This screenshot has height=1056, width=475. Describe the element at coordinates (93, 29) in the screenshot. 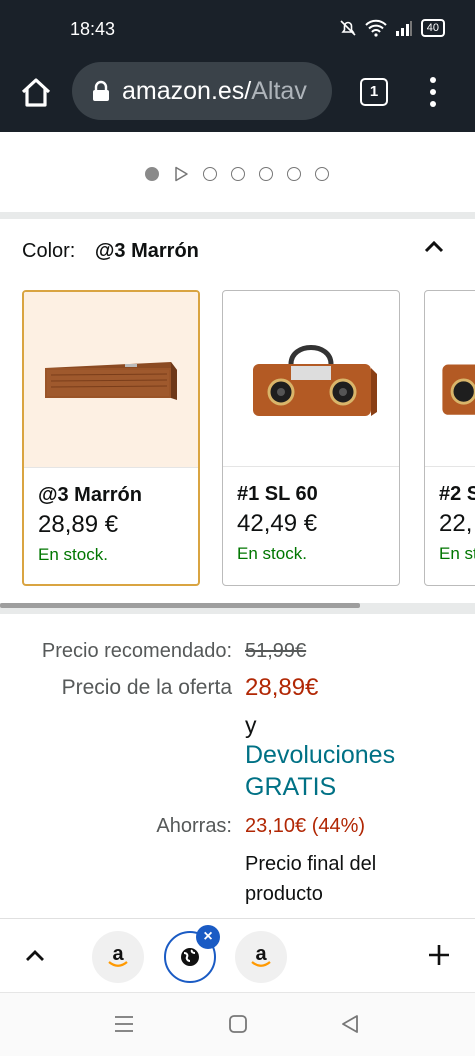

I see `status-time: 18:43` at that location.